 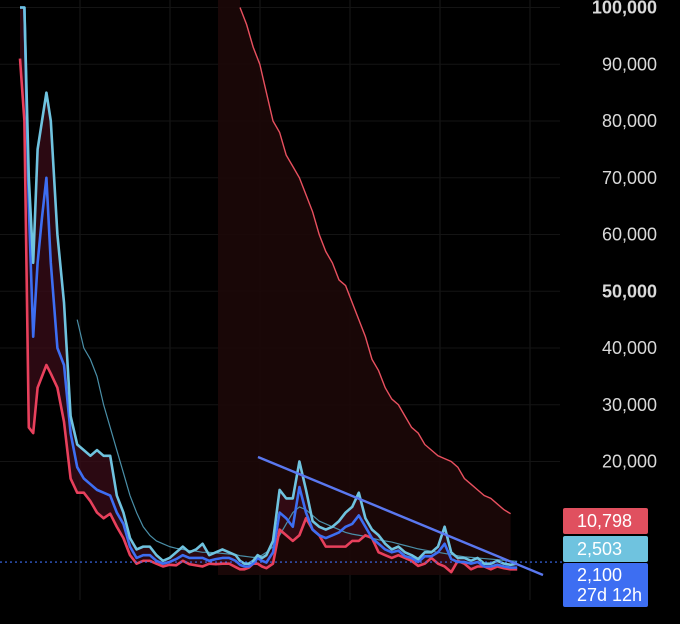 I want to click on price-label-blue-value: 2,100, so click(x=600, y=575).